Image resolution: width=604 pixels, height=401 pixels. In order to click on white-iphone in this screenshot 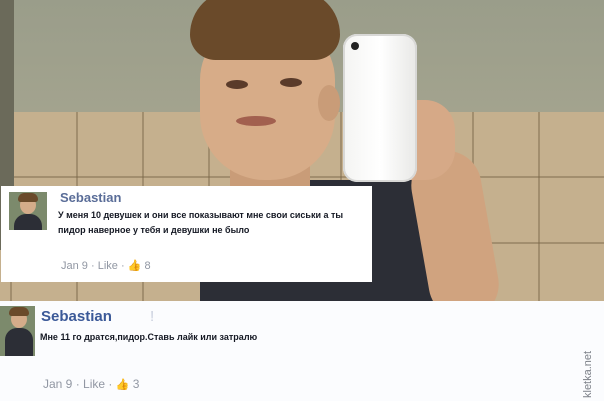, I will do `click(380, 108)`.